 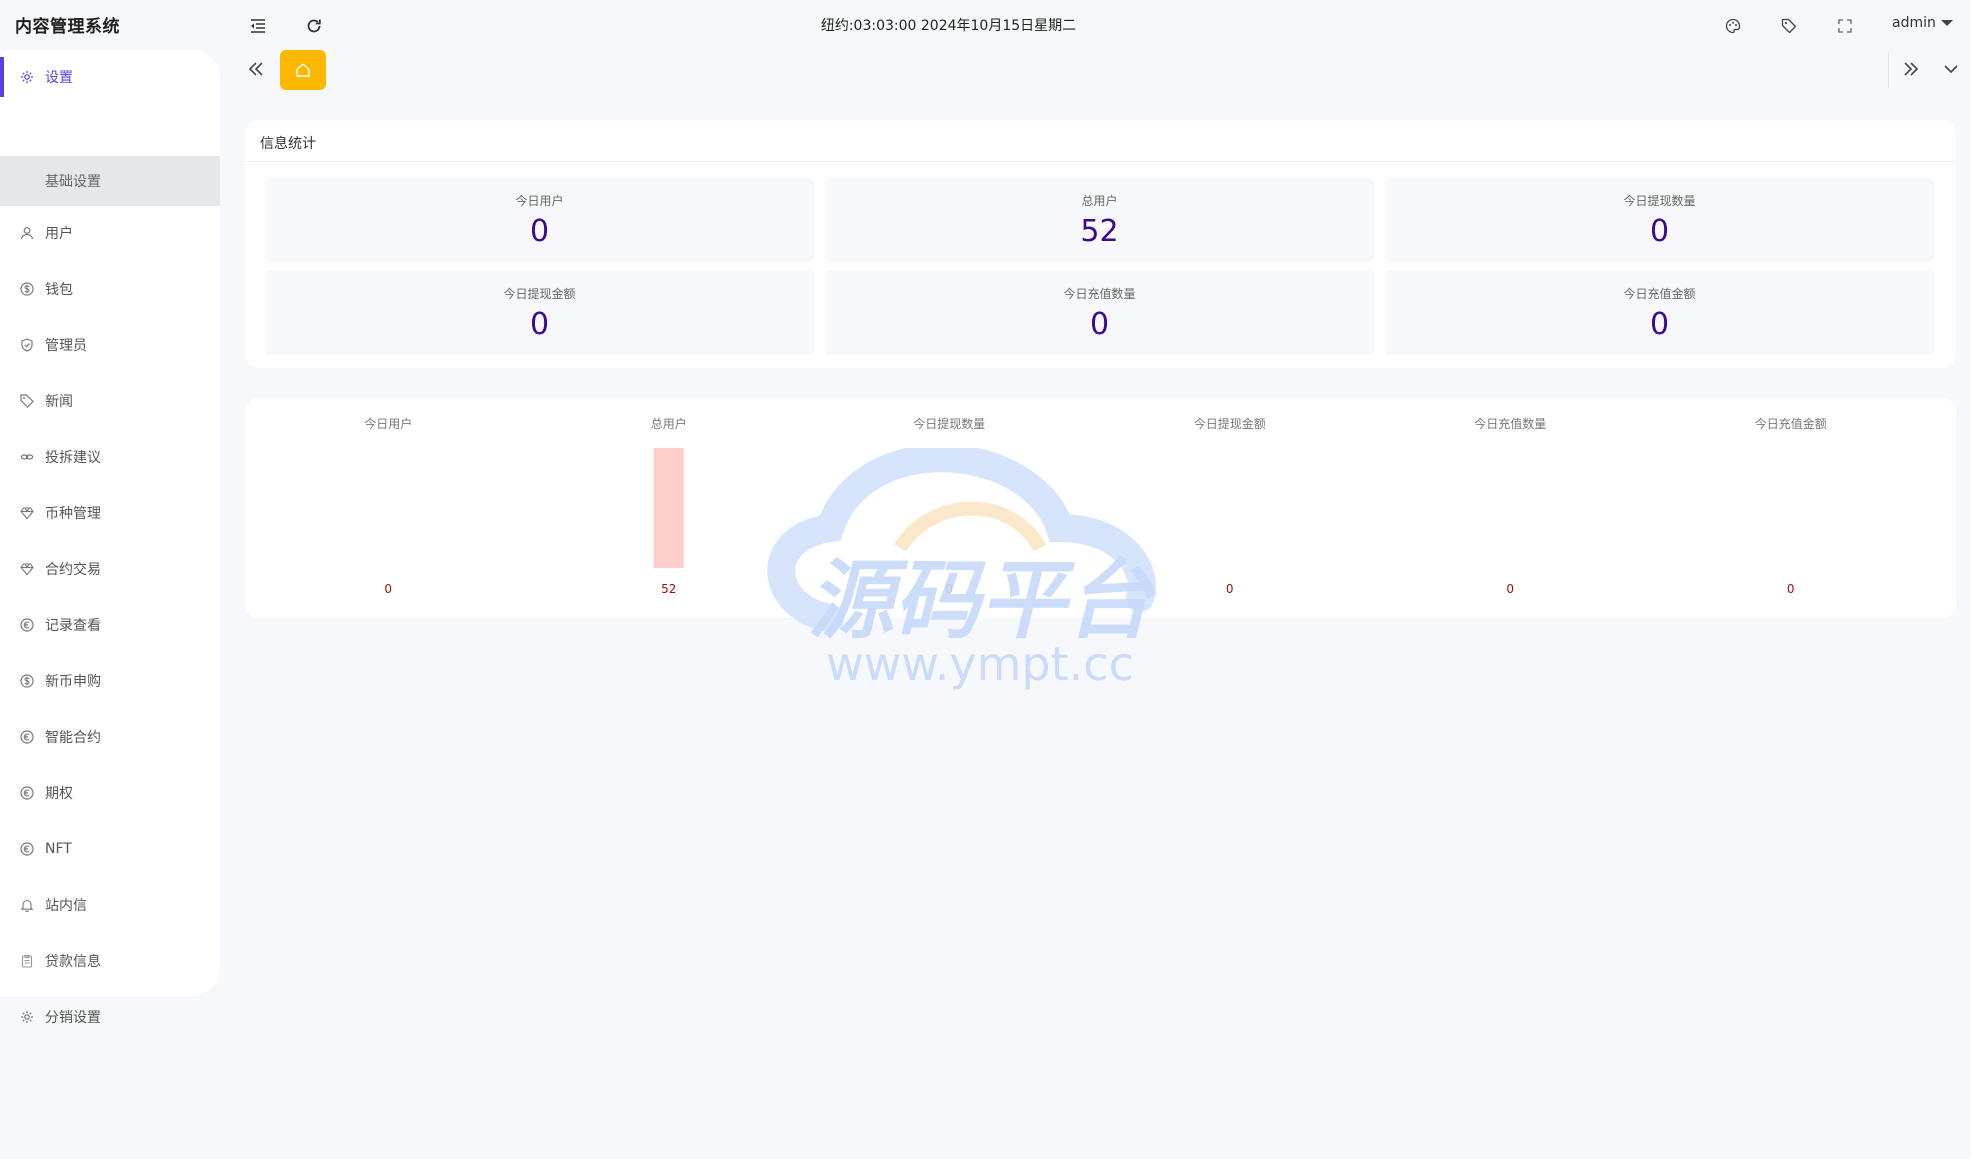 What do you see at coordinates (58, 849) in the screenshot?
I see `sidebar-item-label: NFT` at bounding box center [58, 849].